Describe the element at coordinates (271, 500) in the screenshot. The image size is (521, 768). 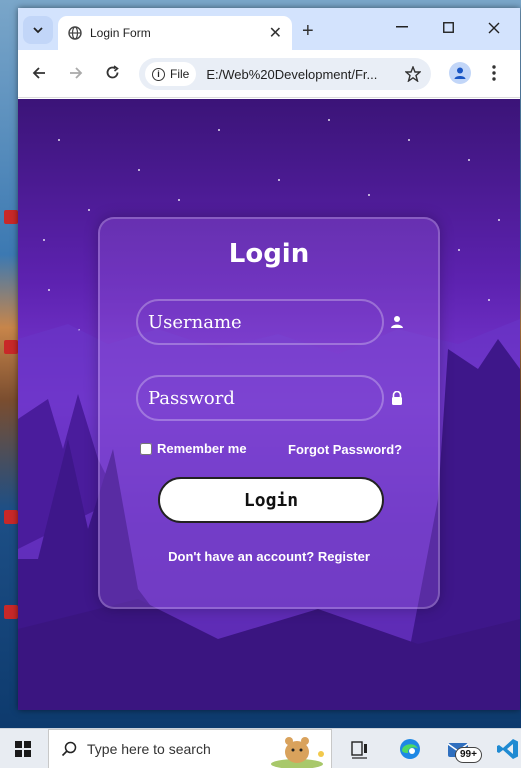
I see `login-button: Login` at that location.